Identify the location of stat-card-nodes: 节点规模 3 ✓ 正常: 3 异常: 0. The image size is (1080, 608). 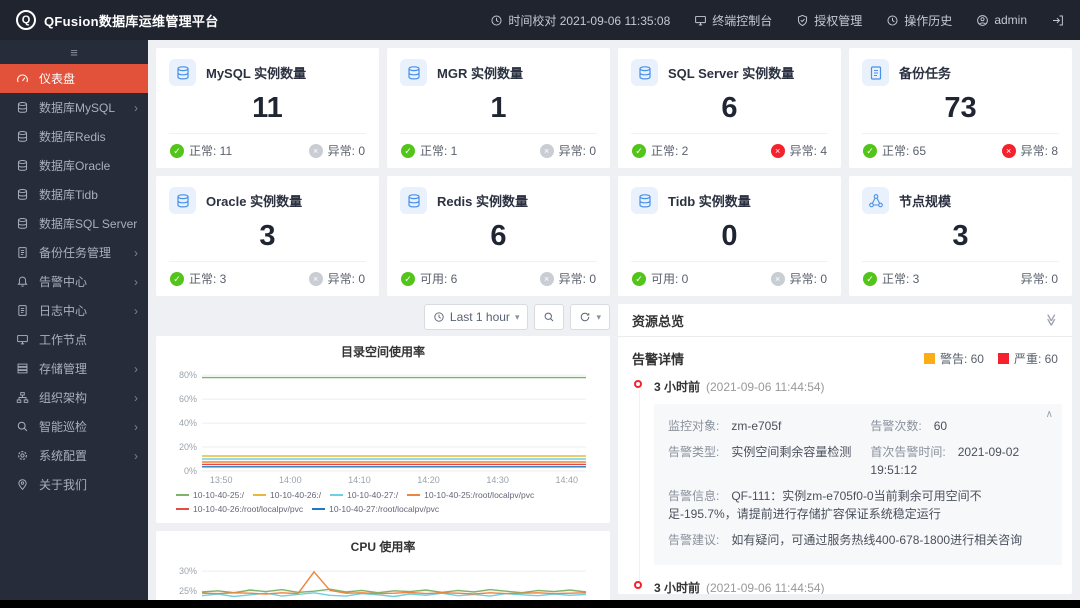
(960, 236).